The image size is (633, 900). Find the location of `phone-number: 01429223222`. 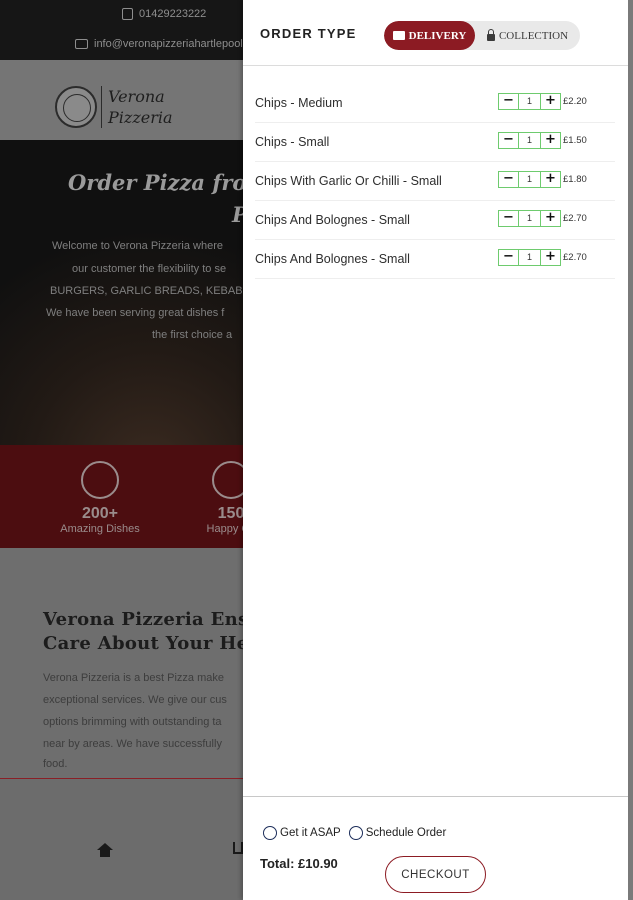

phone-number: 01429223222 is located at coordinates (173, 14).